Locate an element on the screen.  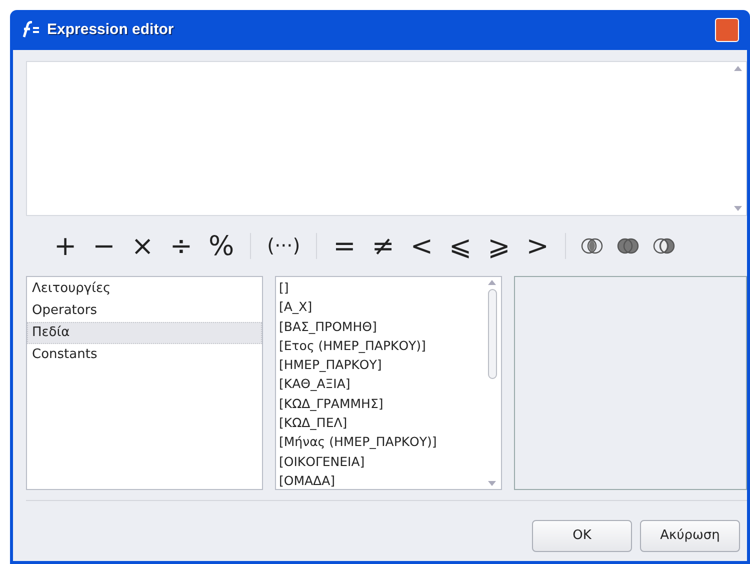
scrollbar-thumb is located at coordinates (492, 334).